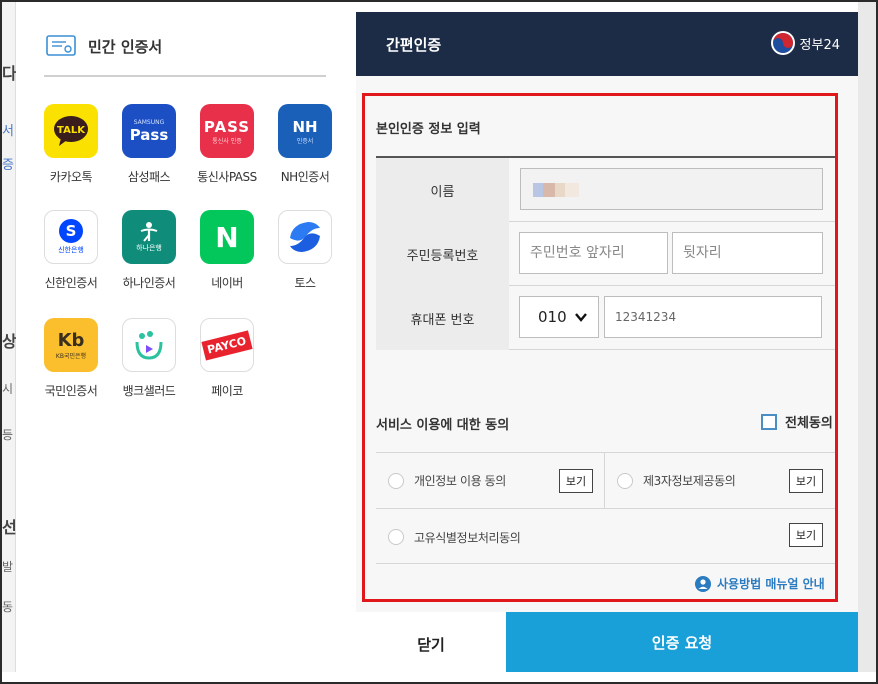  Describe the element at coordinates (442, 190) in the screenshot. I see `name-label: 이름` at that location.